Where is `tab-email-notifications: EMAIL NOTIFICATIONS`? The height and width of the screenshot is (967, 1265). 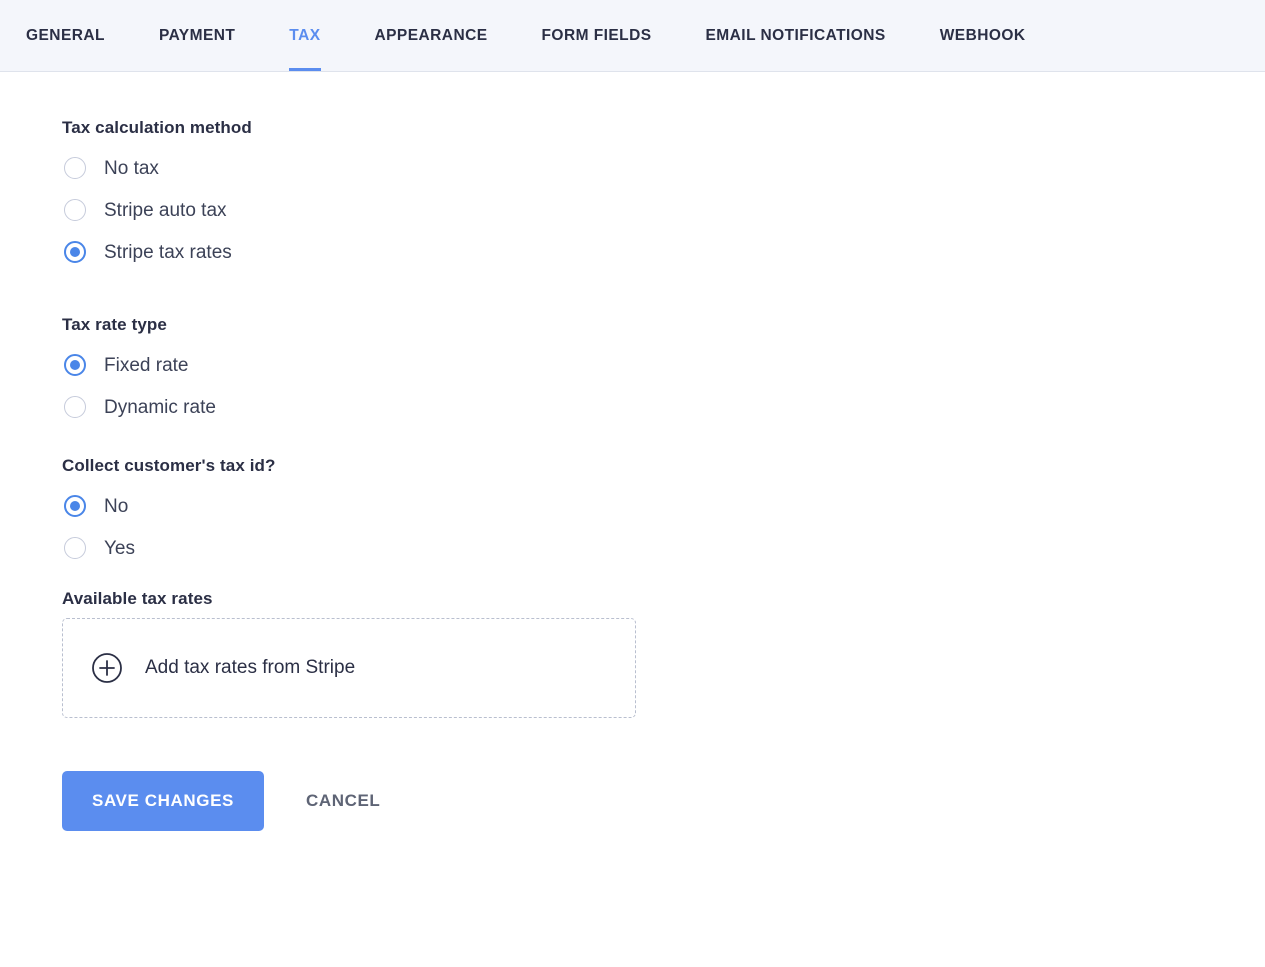
tab-email-notifications: EMAIL NOTIFICATIONS is located at coordinates (796, 35).